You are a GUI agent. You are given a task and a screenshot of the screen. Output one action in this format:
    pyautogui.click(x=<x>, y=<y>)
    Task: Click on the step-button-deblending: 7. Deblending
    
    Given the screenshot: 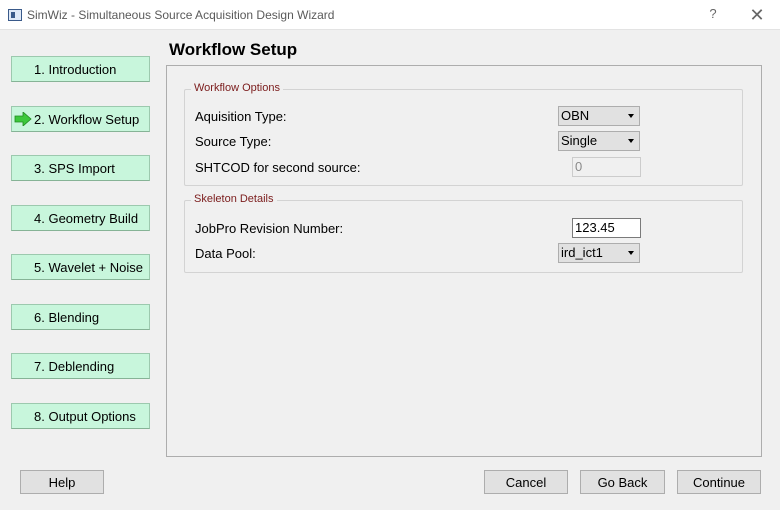 What is the action you would take?
    pyautogui.click(x=80, y=366)
    